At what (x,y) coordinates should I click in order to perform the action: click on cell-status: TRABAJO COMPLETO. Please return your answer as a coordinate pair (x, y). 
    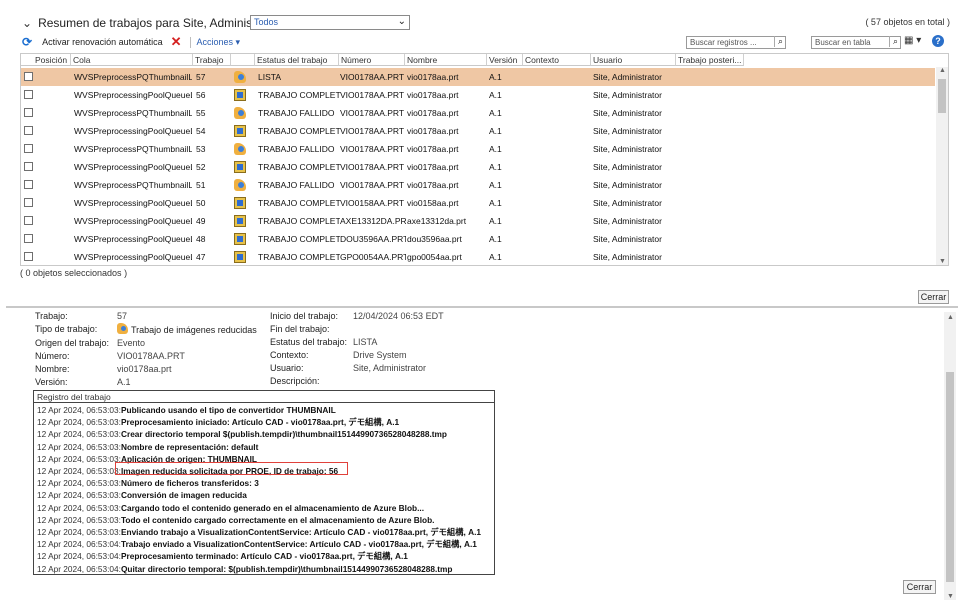
    Looking at the image, I should click on (299, 221).